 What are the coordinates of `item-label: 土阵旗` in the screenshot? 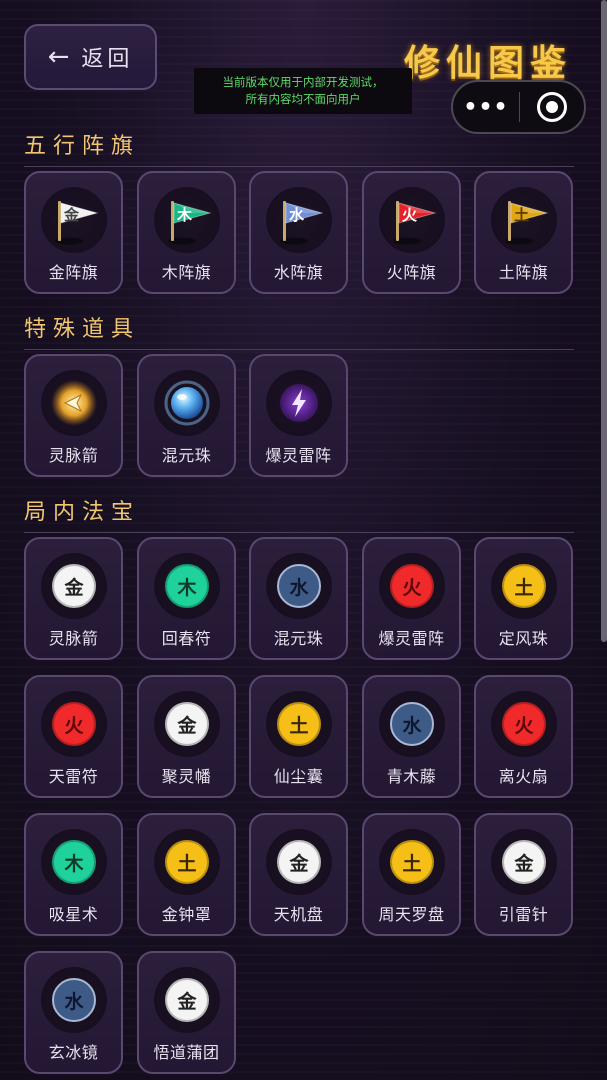 It's located at (523, 272).